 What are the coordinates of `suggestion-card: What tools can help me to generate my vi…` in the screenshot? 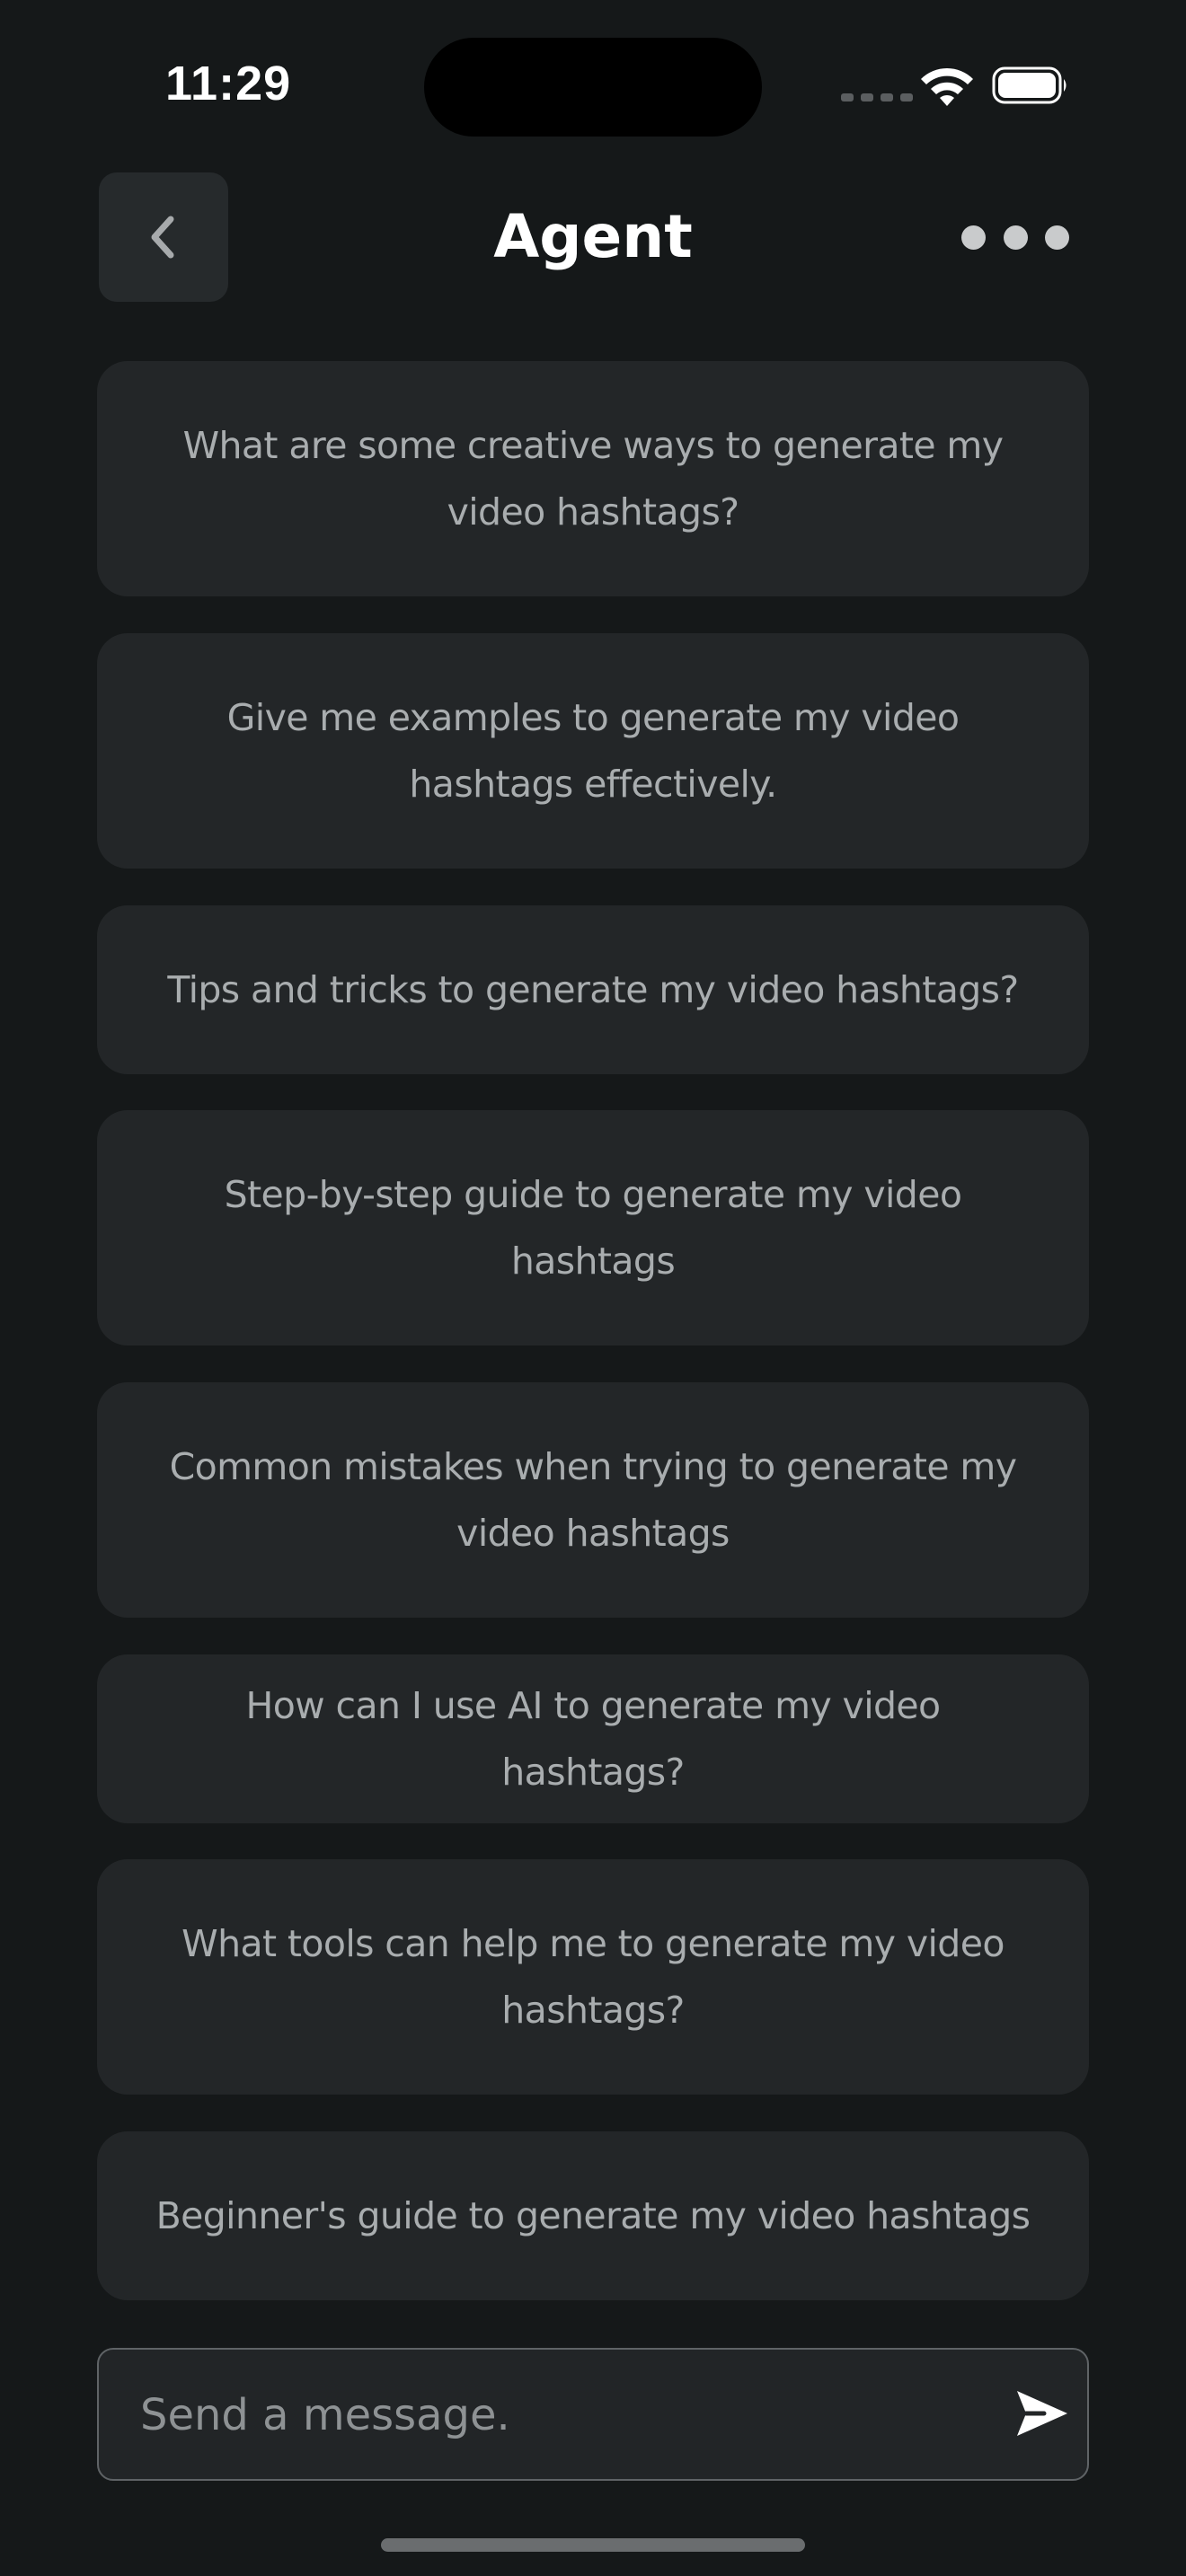 It's located at (593, 1977).